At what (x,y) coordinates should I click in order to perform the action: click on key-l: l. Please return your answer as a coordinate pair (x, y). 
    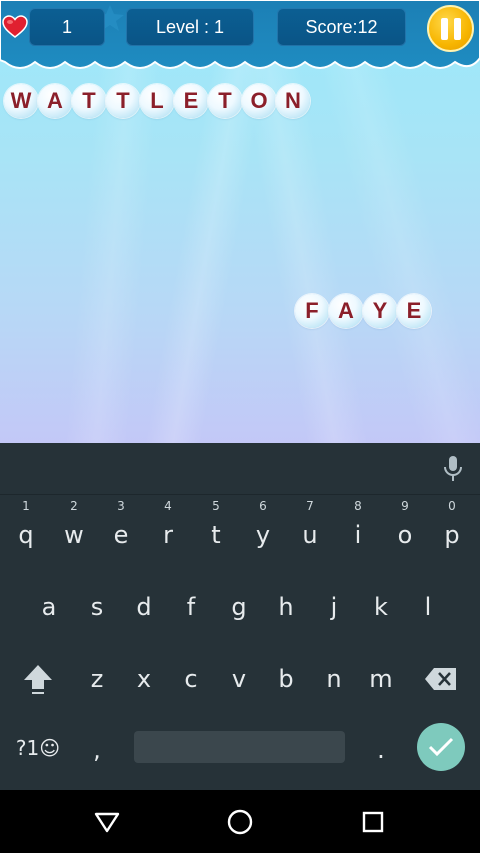
    Looking at the image, I should click on (428, 607).